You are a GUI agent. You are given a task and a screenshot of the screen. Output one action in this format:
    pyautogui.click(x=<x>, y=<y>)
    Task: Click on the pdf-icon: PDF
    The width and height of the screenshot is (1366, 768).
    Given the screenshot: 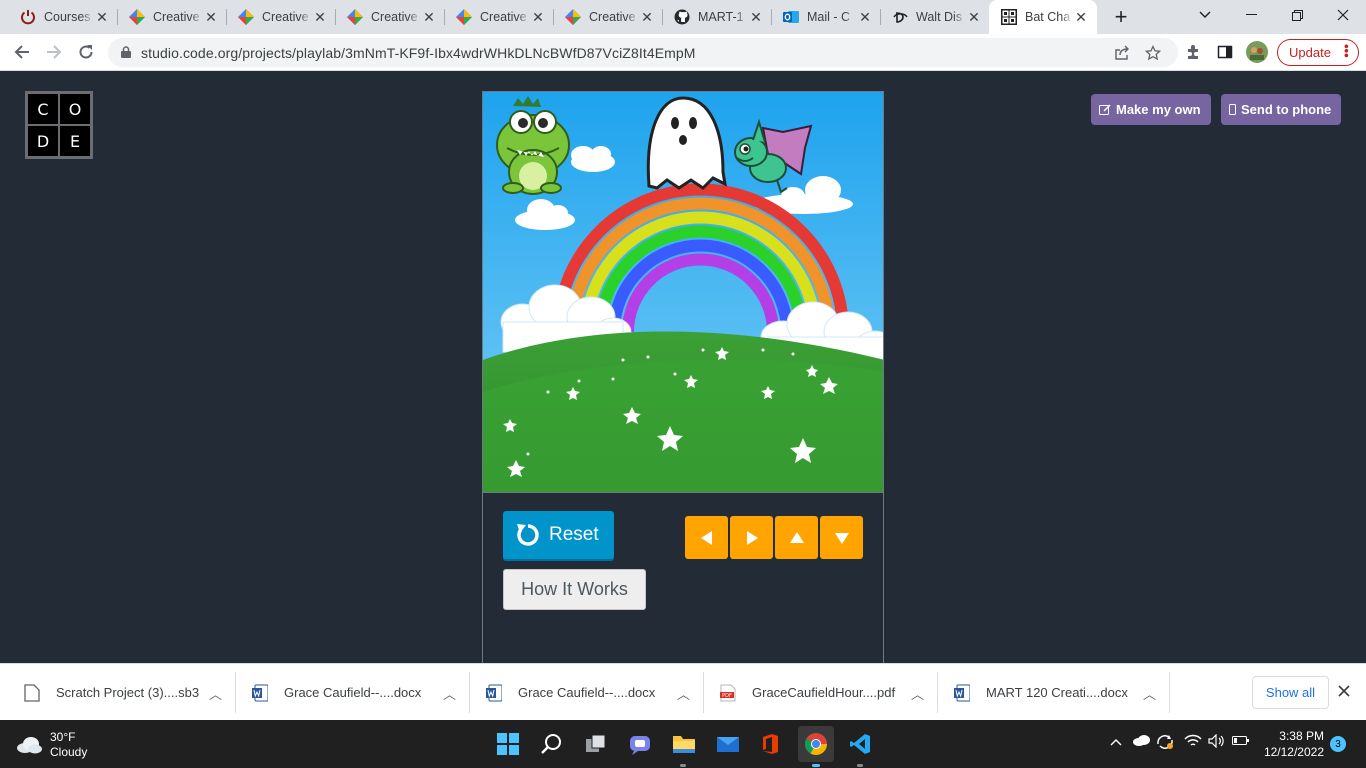 What is the action you would take?
    pyautogui.click(x=728, y=692)
    